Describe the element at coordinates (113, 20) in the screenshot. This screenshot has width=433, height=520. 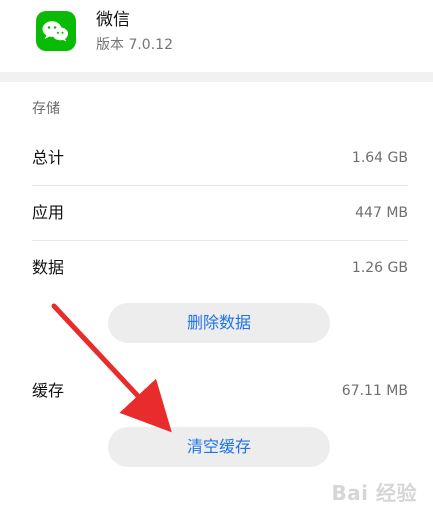
I see `app-name: 微信` at that location.